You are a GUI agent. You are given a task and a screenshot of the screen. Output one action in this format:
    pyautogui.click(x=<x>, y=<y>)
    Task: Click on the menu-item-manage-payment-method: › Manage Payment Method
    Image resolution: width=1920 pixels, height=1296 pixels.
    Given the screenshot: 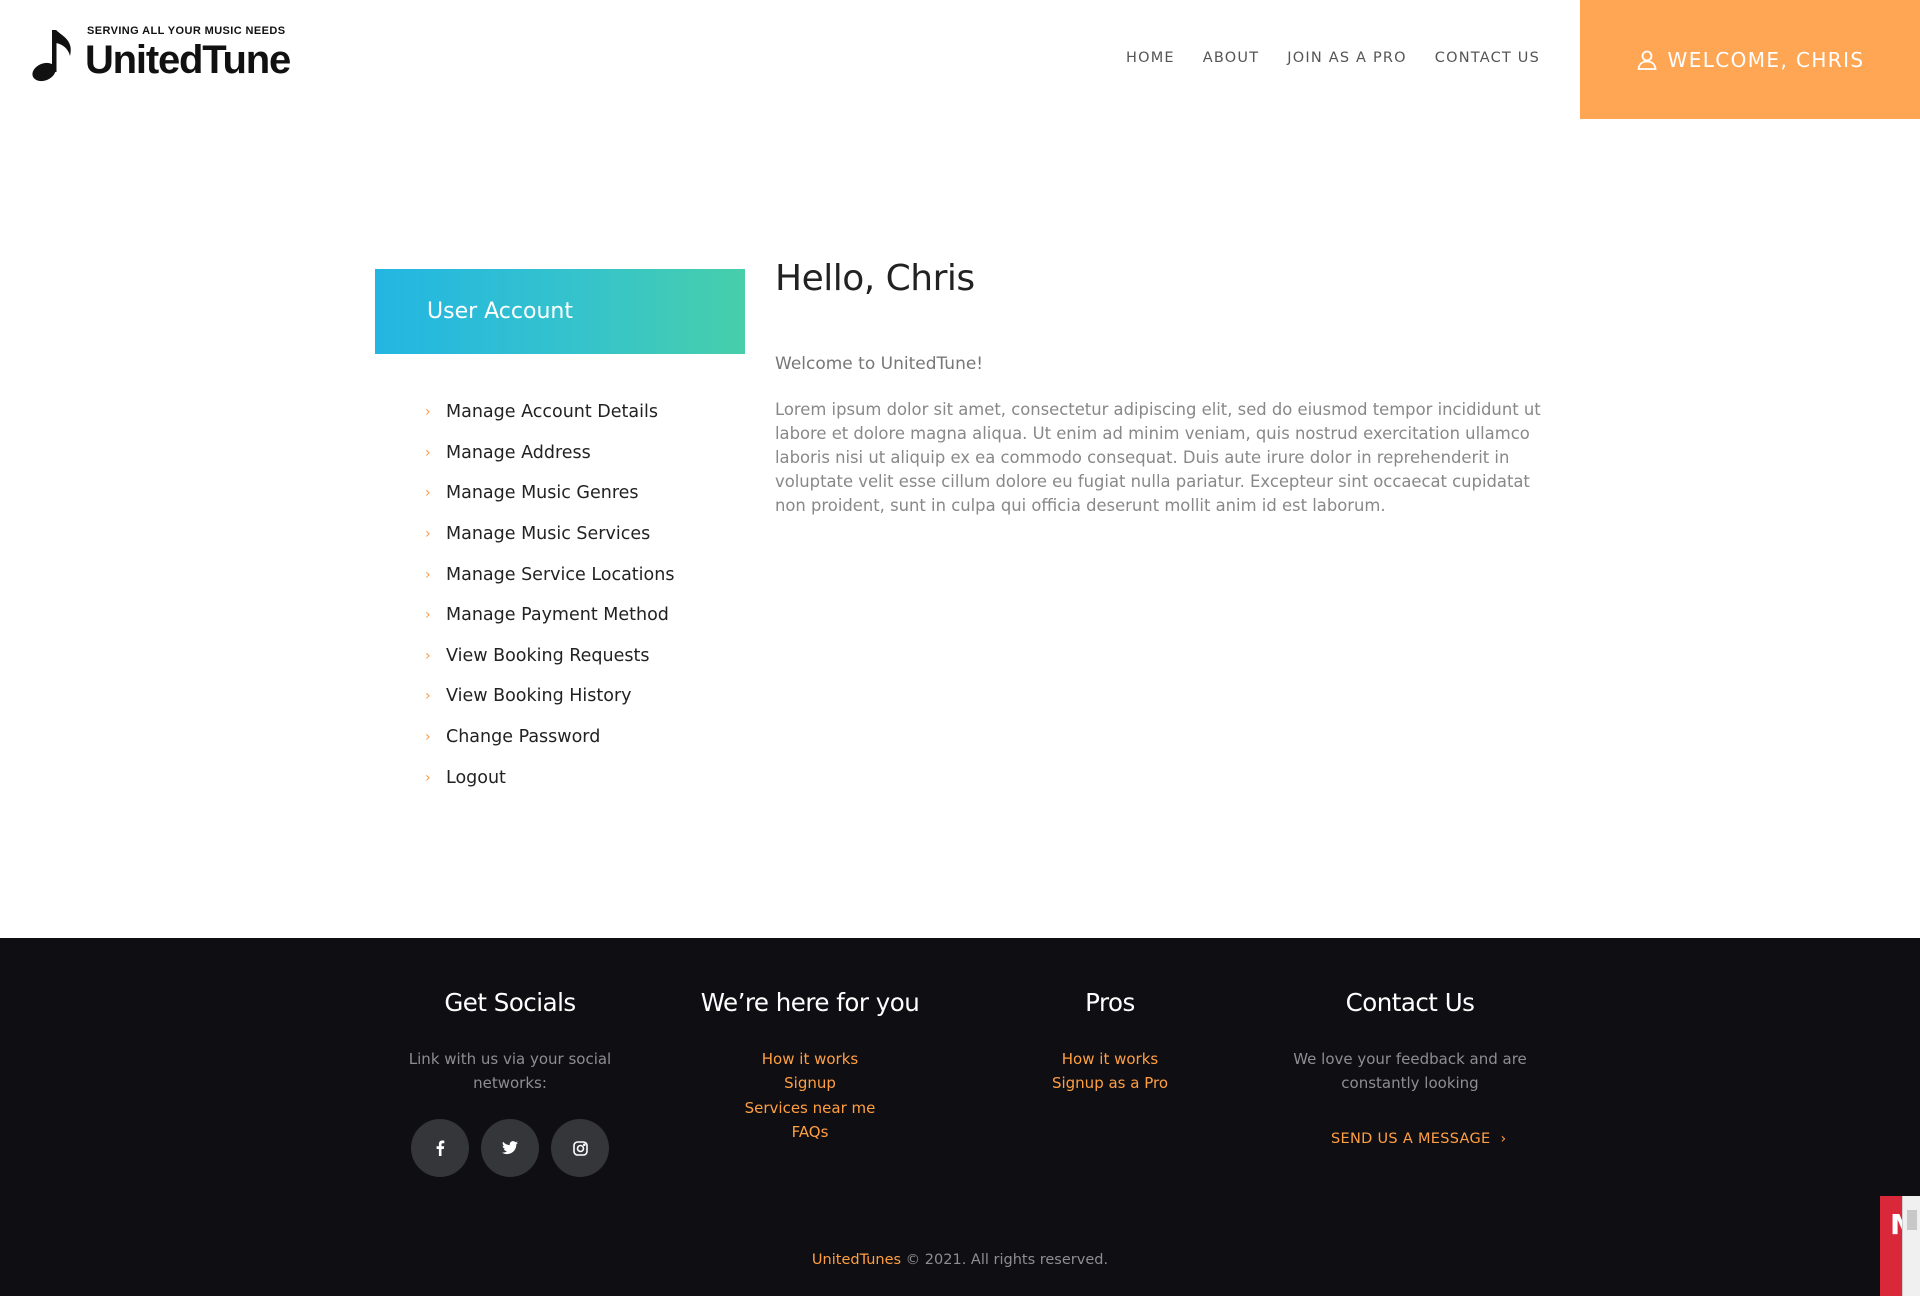 What is the action you would take?
    pyautogui.click(x=549, y=615)
    